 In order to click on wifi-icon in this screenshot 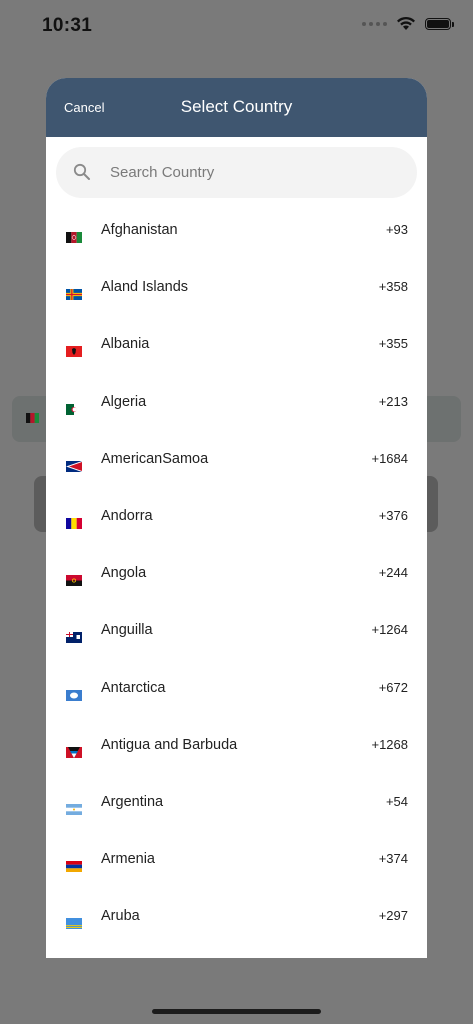, I will do `click(406, 23)`.